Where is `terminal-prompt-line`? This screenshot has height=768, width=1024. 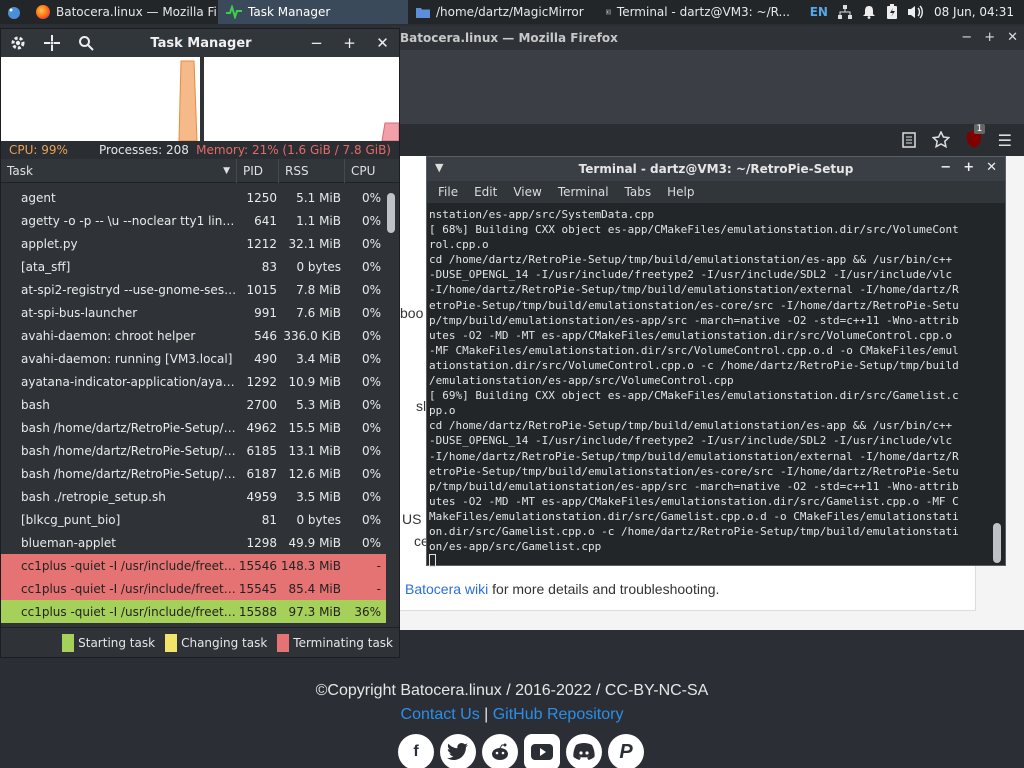
terminal-prompt-line is located at coordinates (708, 561).